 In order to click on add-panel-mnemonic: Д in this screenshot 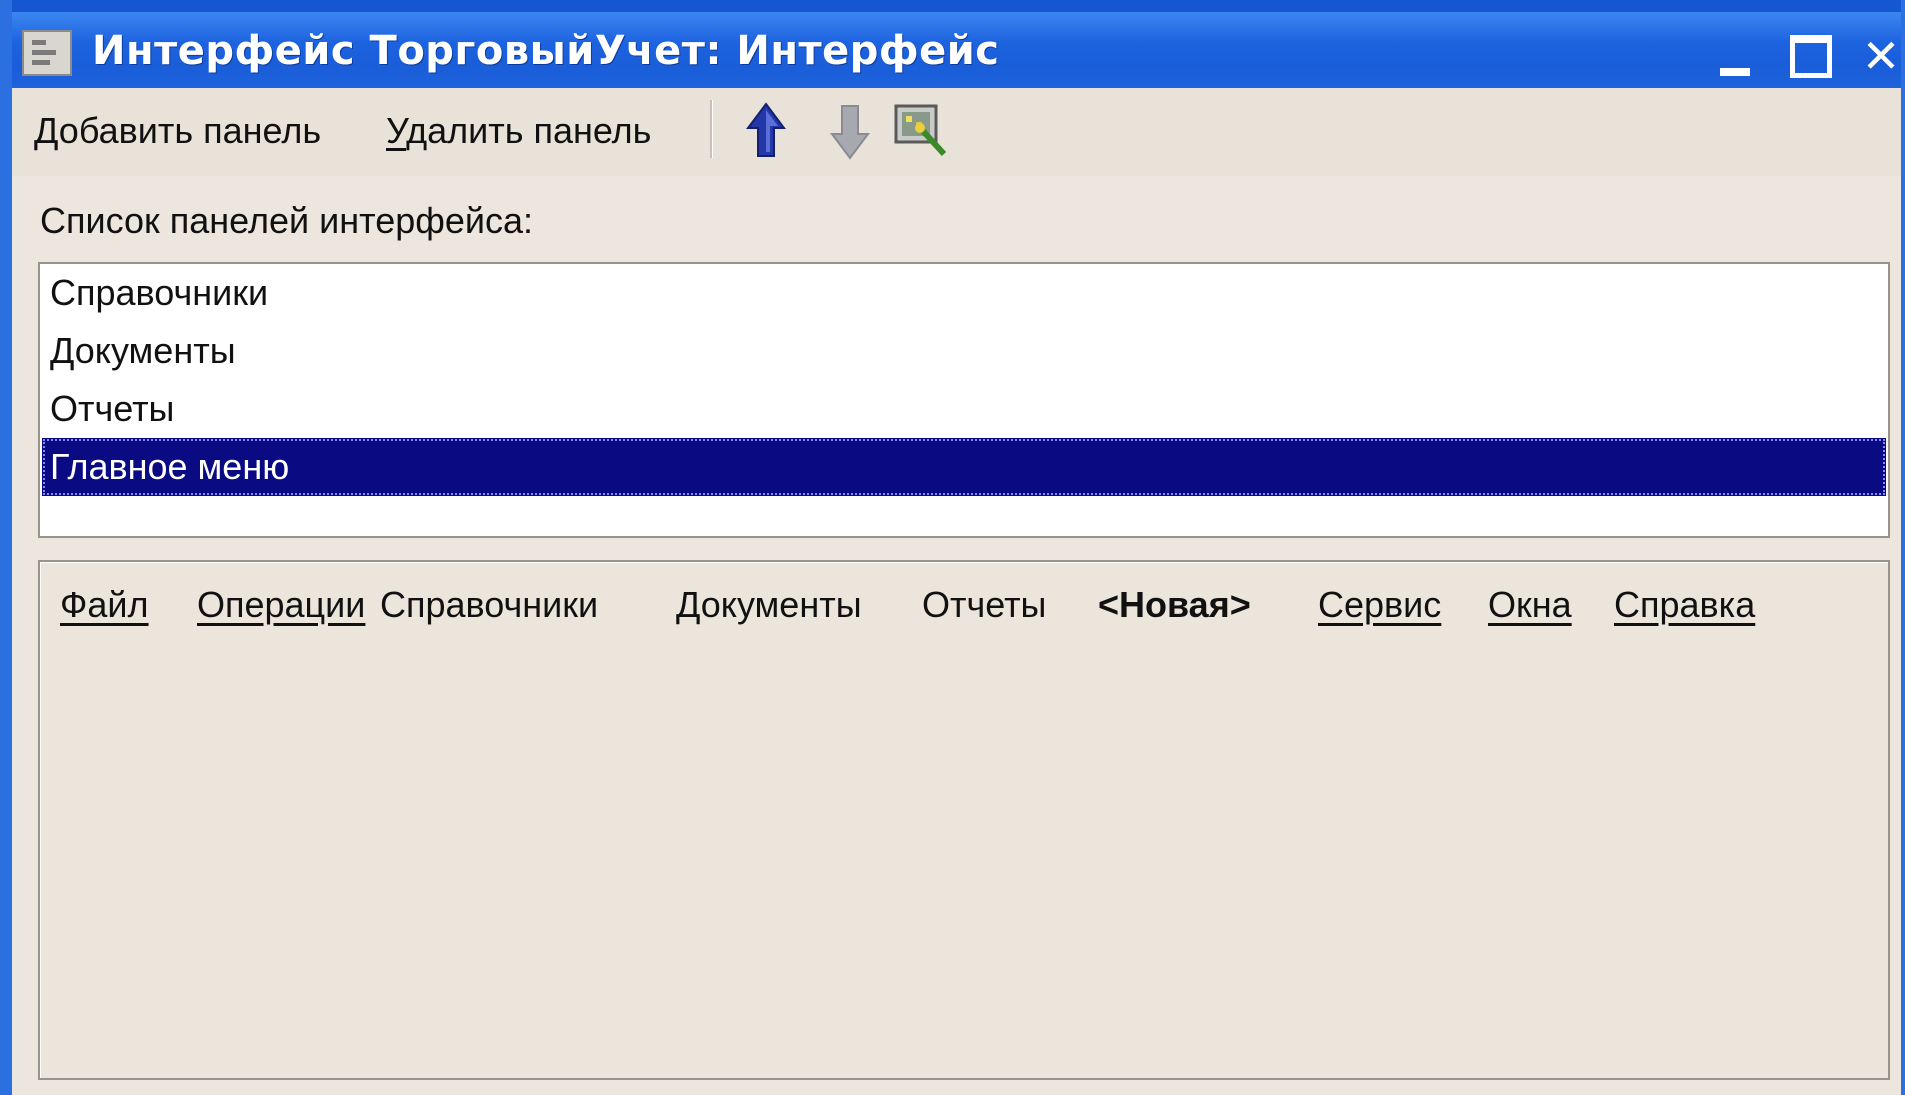, I will do `click(46, 130)`.